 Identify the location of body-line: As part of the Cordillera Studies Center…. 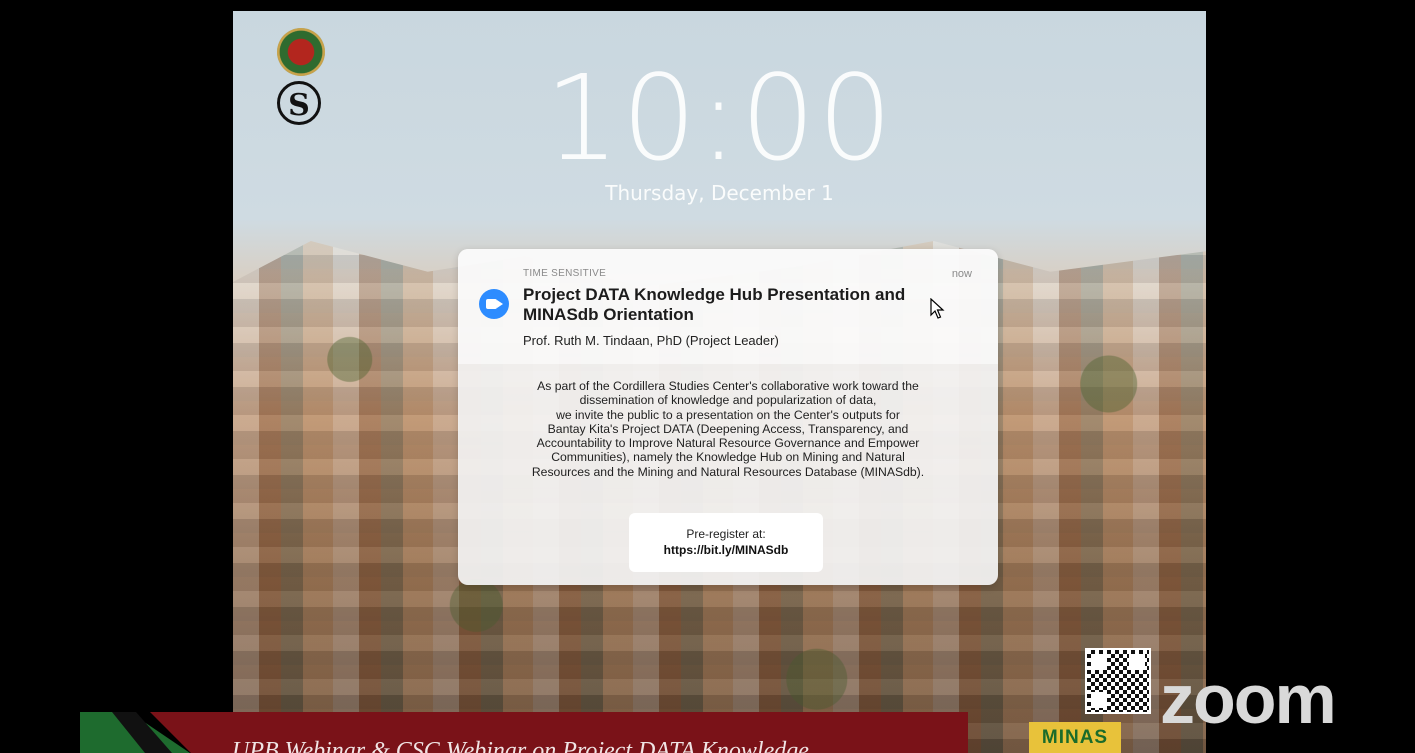
(728, 386).